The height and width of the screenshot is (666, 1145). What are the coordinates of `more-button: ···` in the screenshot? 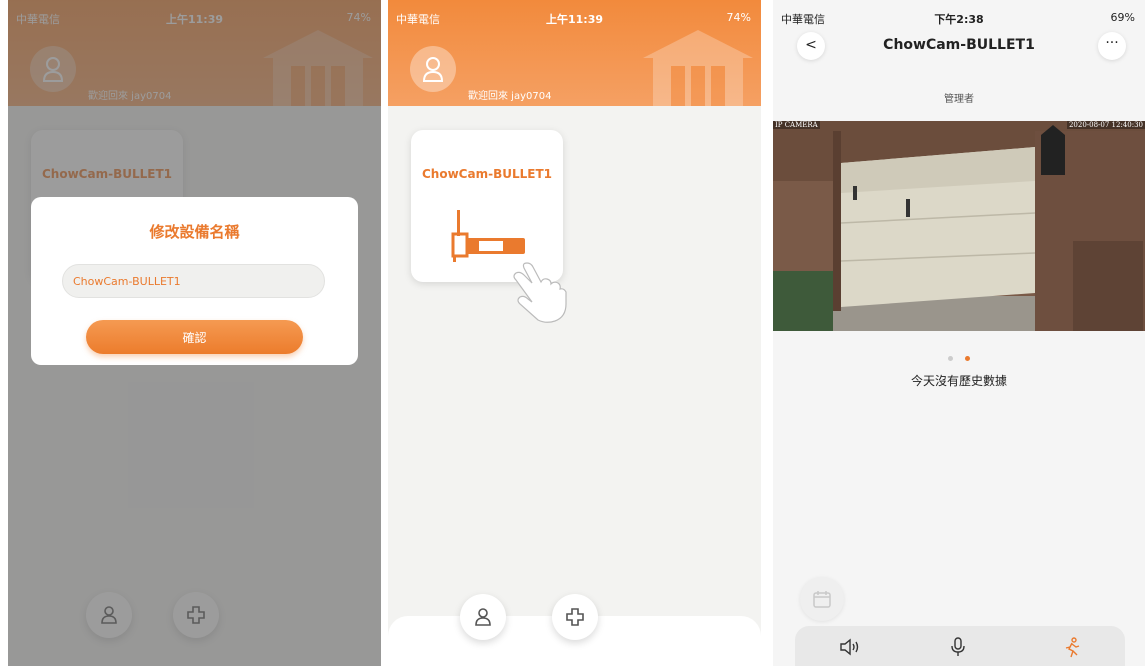 It's located at (1112, 46).